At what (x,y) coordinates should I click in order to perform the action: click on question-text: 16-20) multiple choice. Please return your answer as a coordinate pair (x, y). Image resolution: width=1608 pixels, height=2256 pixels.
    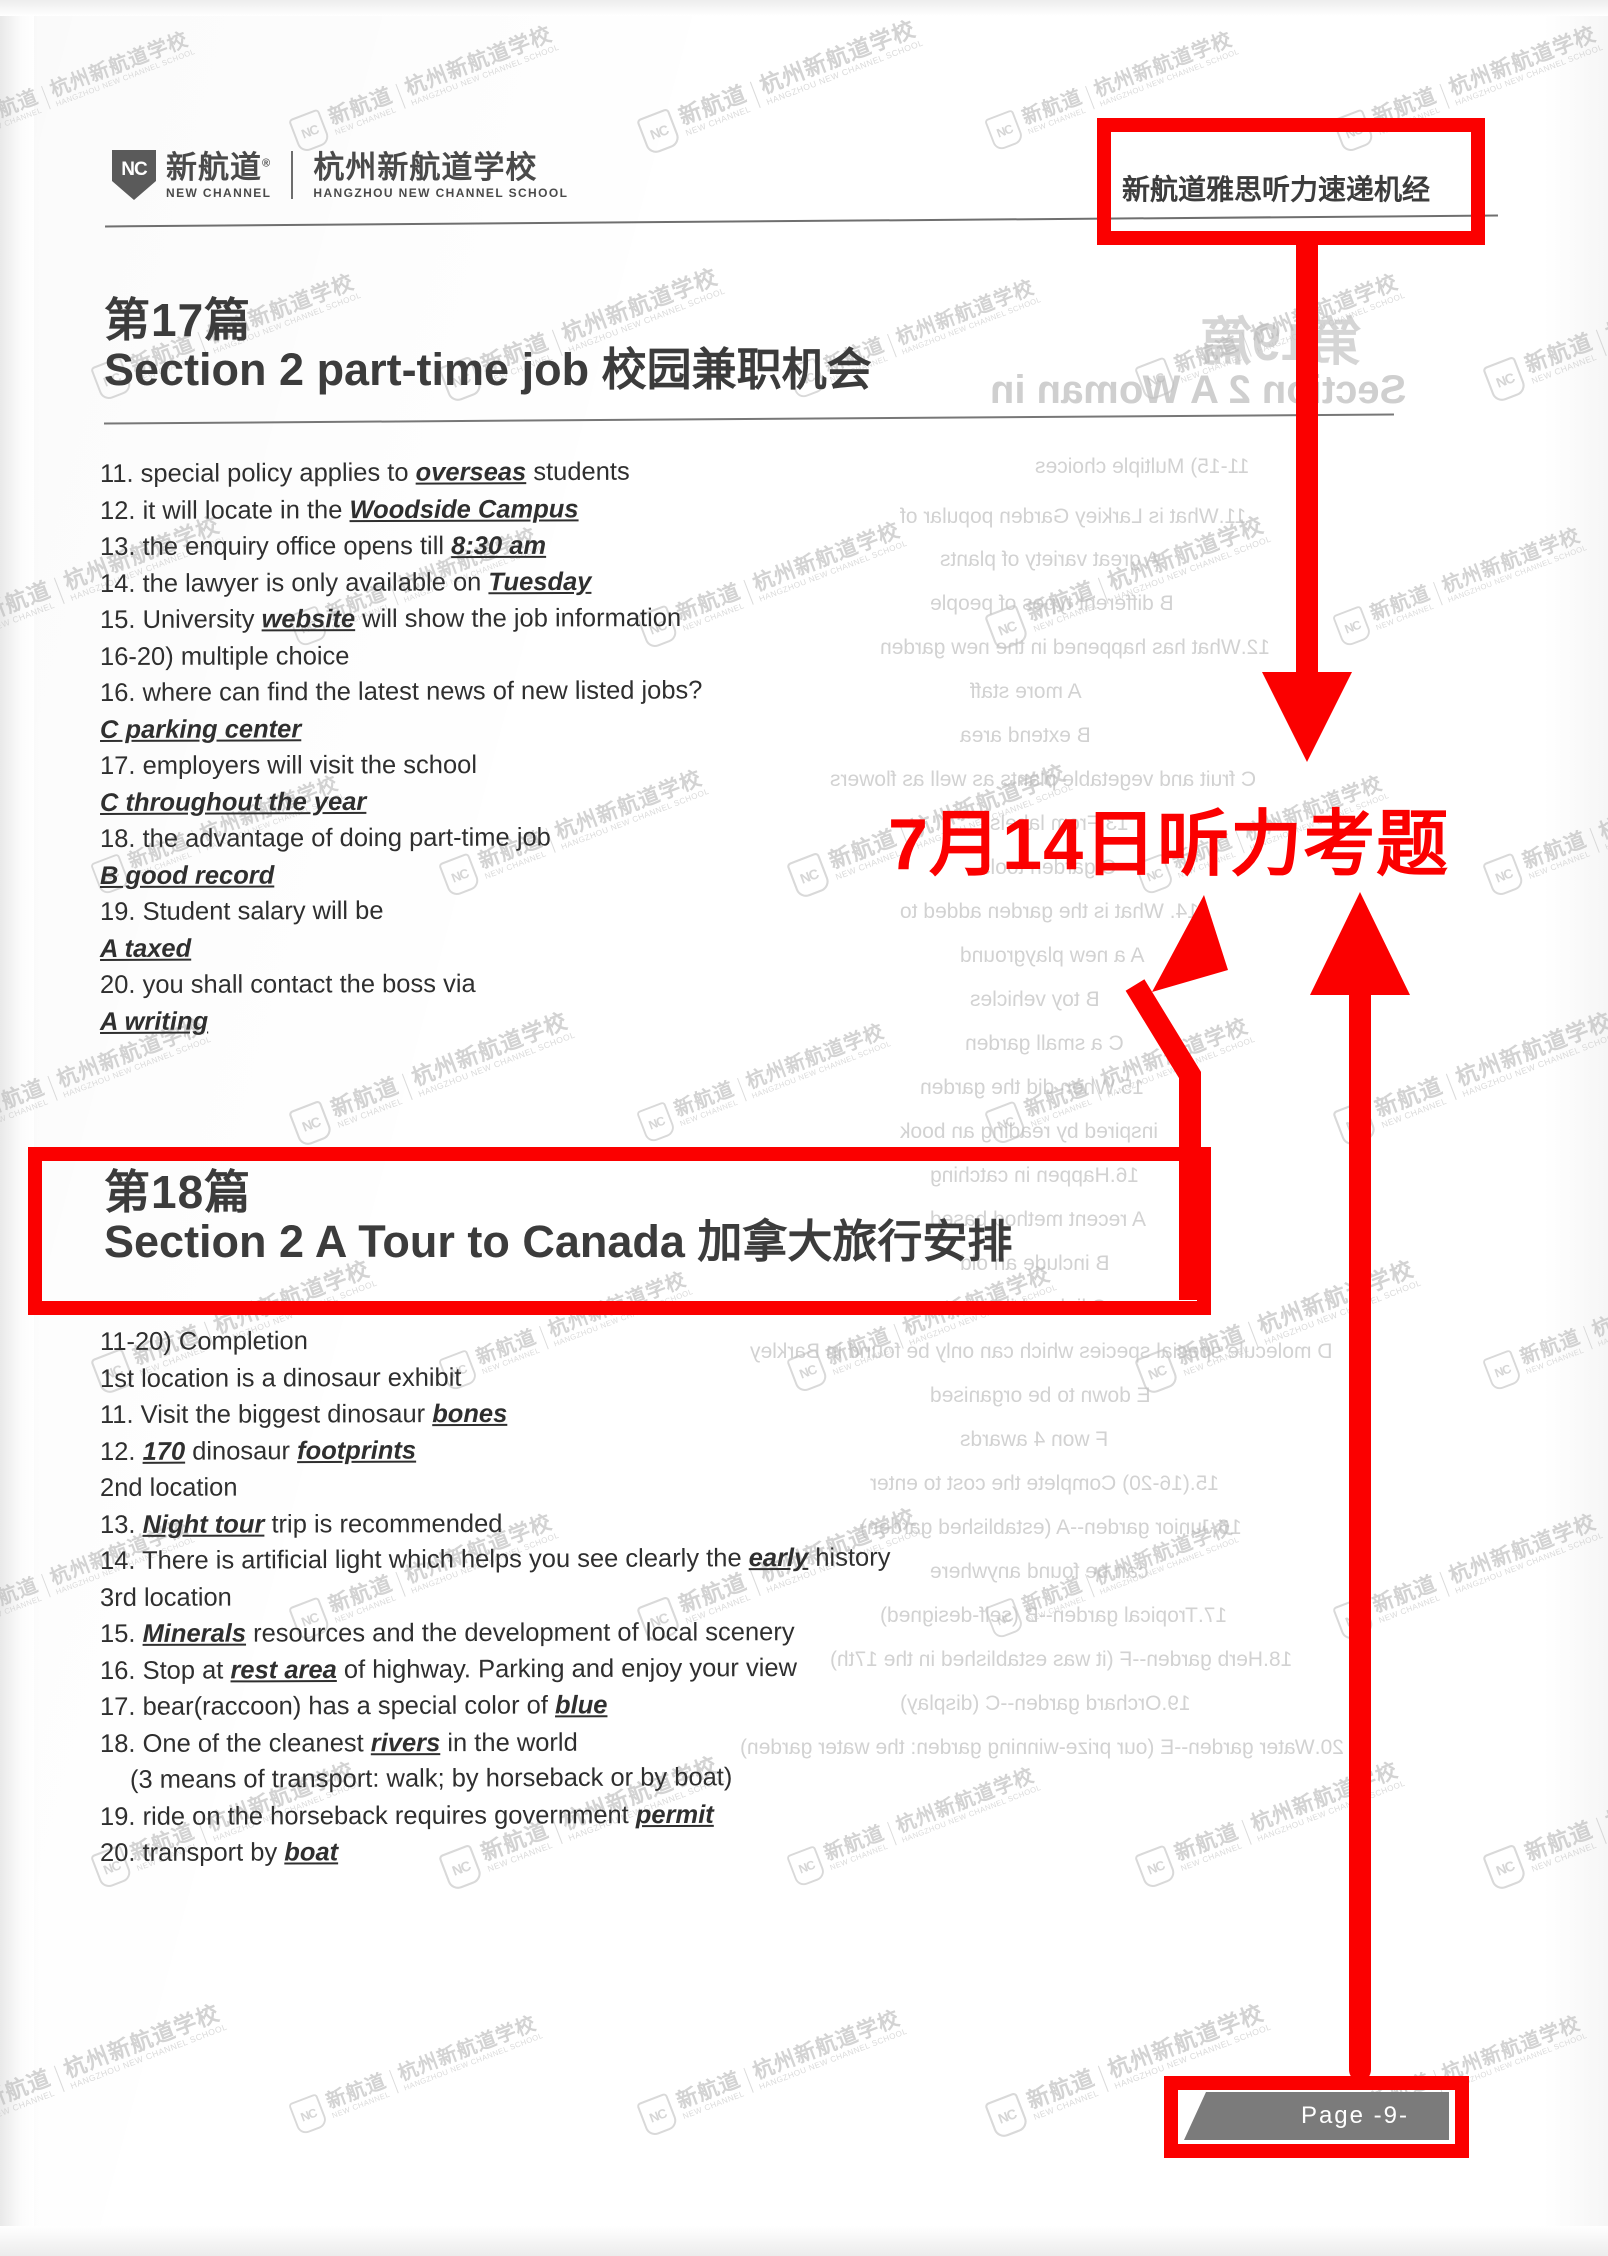
    Looking at the image, I should click on (224, 656).